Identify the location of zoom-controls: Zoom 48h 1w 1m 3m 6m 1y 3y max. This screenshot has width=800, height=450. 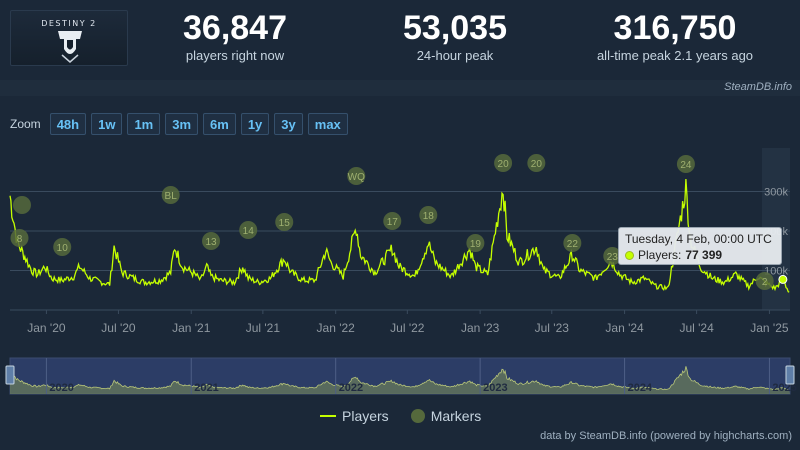
(179, 124).